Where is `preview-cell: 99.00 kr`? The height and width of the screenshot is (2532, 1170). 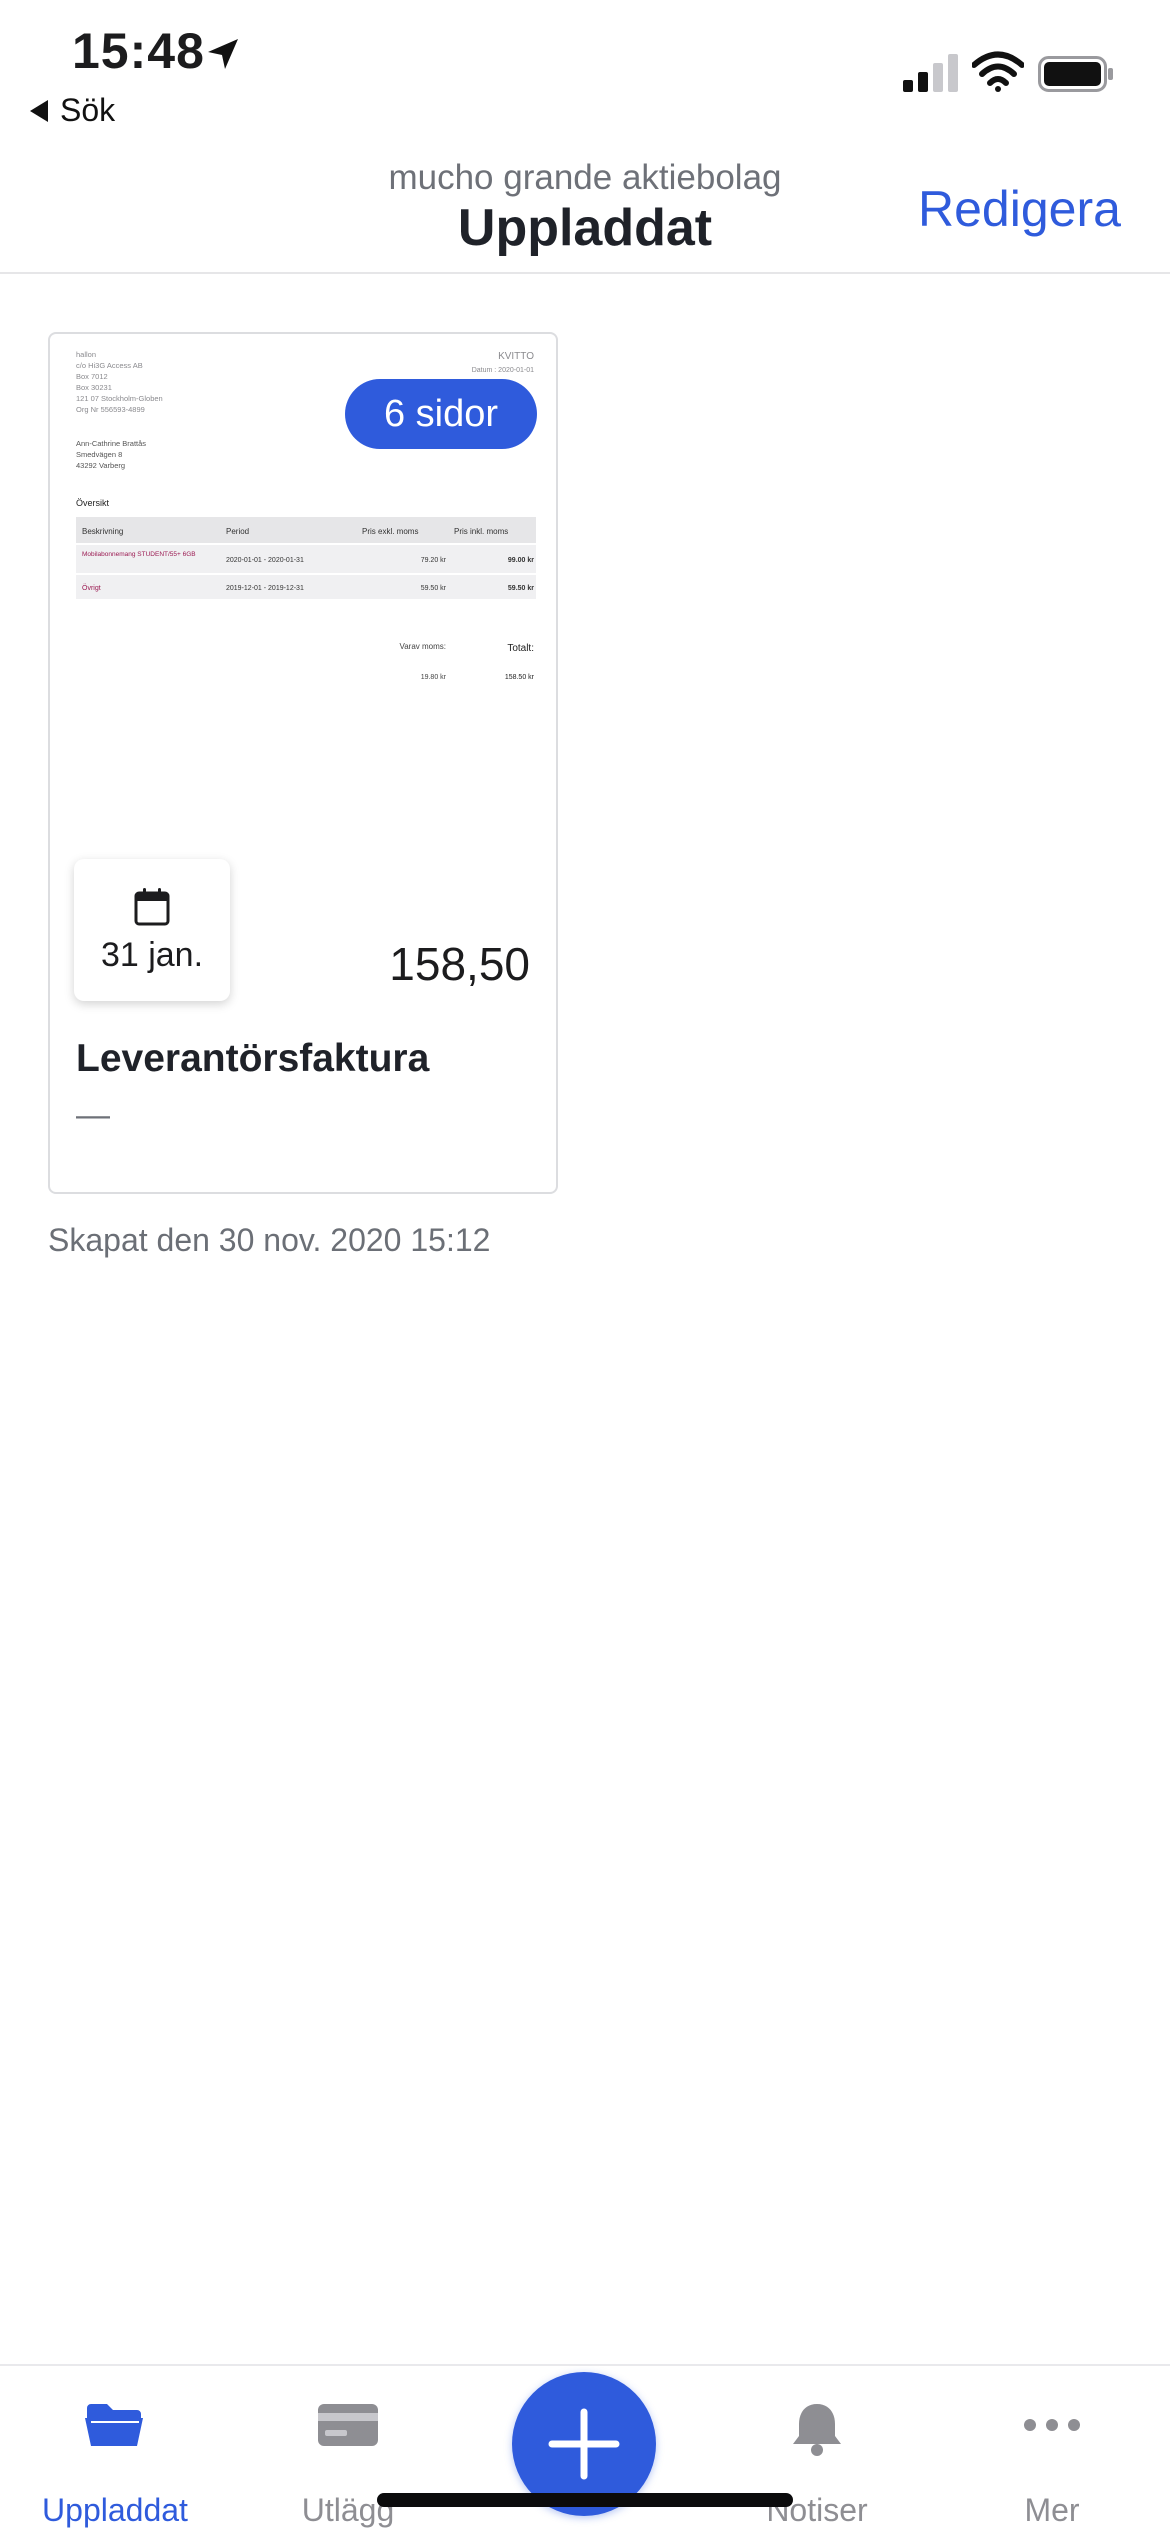 preview-cell: 99.00 kr is located at coordinates (521, 560).